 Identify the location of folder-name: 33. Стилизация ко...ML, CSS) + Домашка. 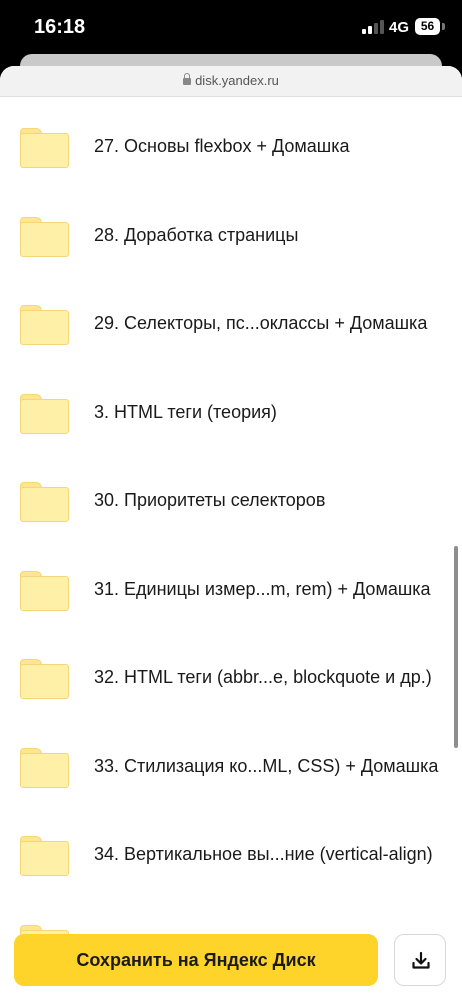
(266, 766).